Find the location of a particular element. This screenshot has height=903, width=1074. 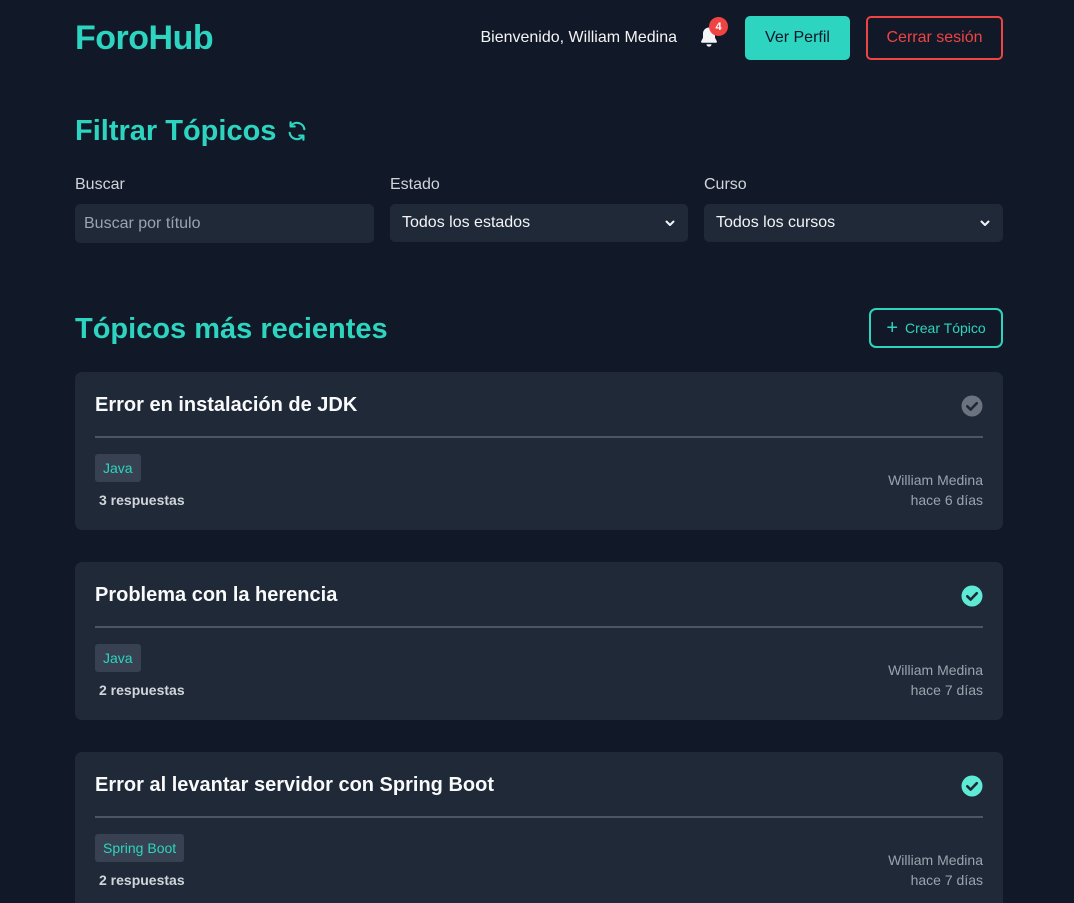

create-topic-button: + Crear Tópico is located at coordinates (936, 328).